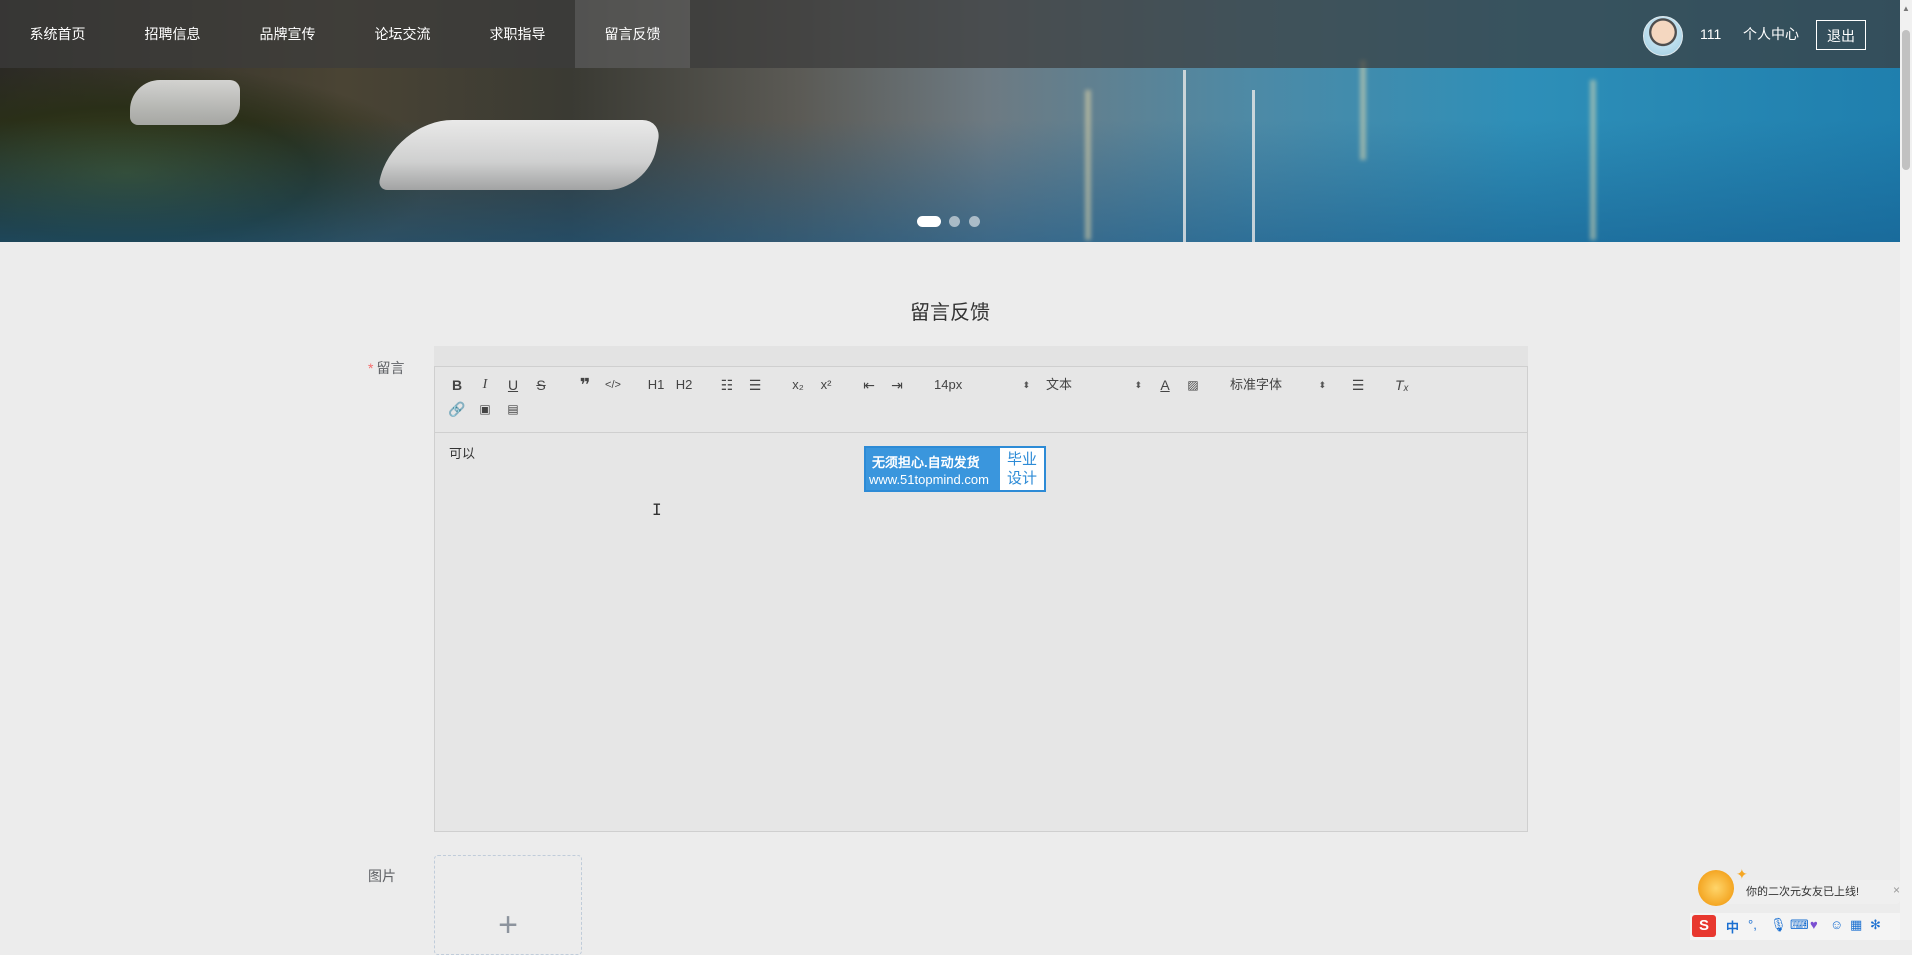 This screenshot has height=955, width=1912. I want to click on nav-item-forum: 论坛交流, so click(402, 34).